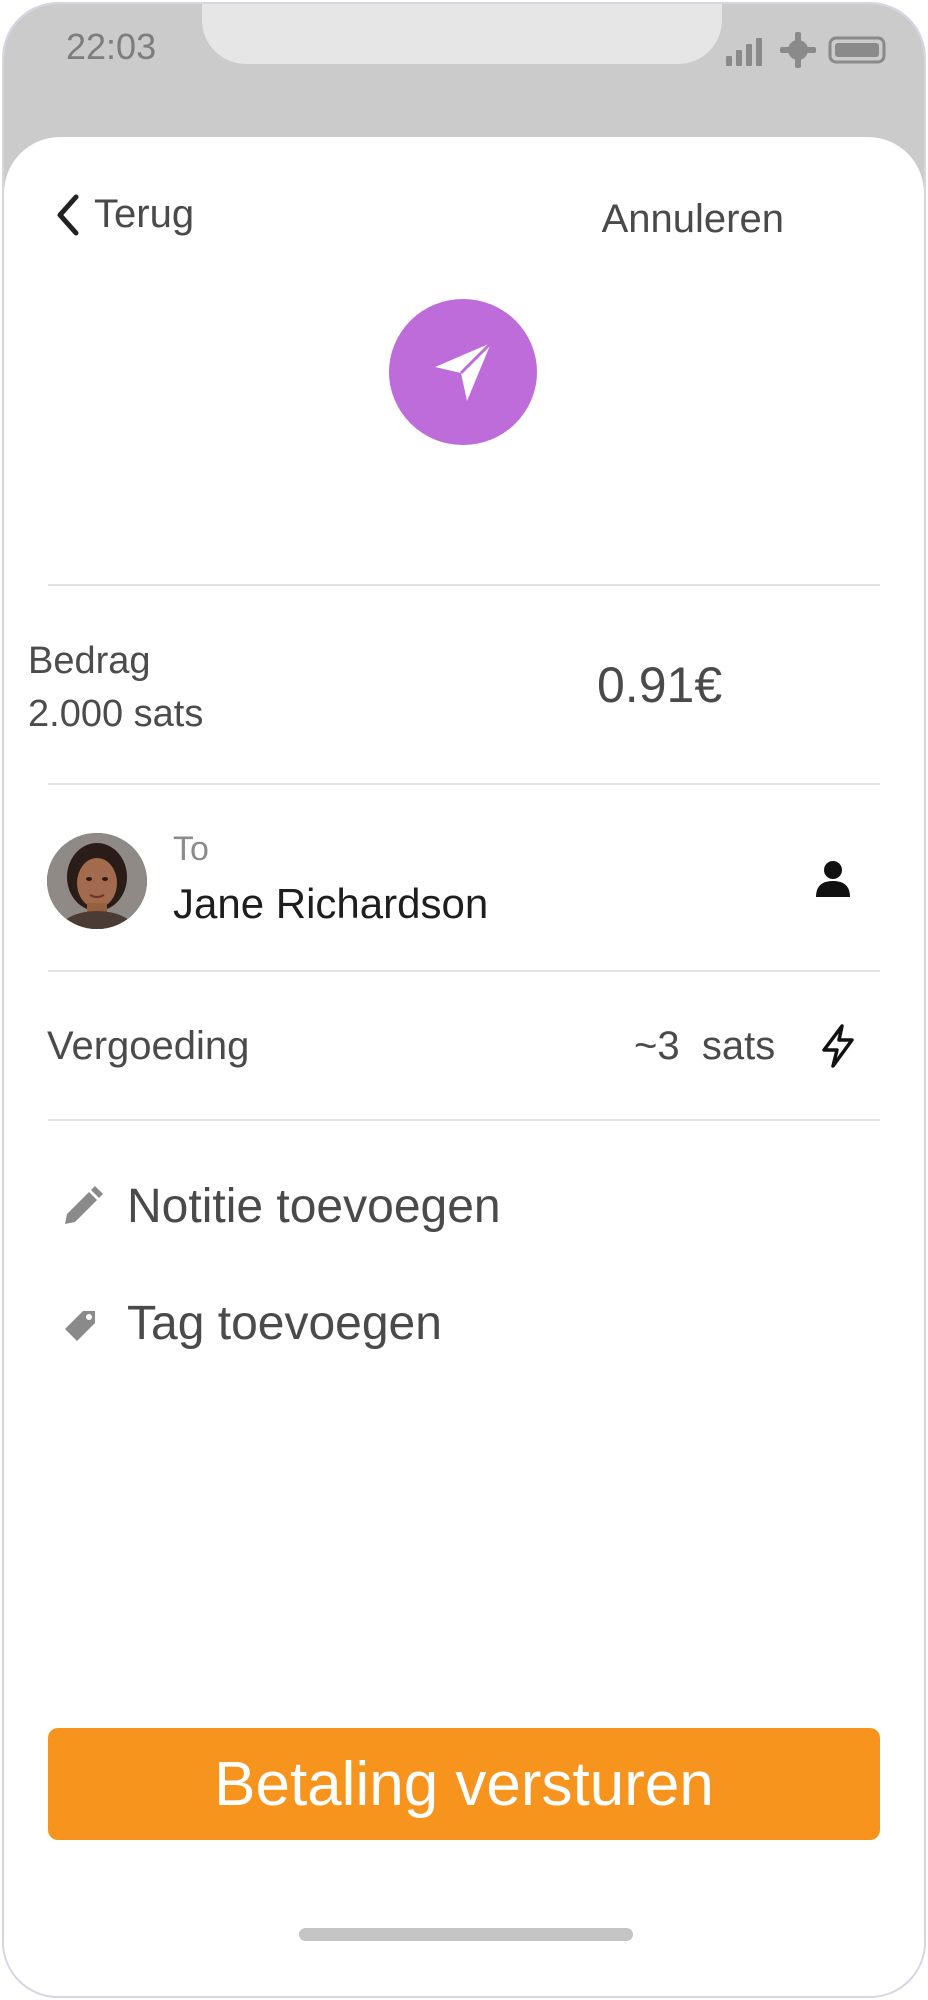 This screenshot has width=928, height=2000. I want to click on add-note-label: Notitie toevoegen, so click(314, 1206).